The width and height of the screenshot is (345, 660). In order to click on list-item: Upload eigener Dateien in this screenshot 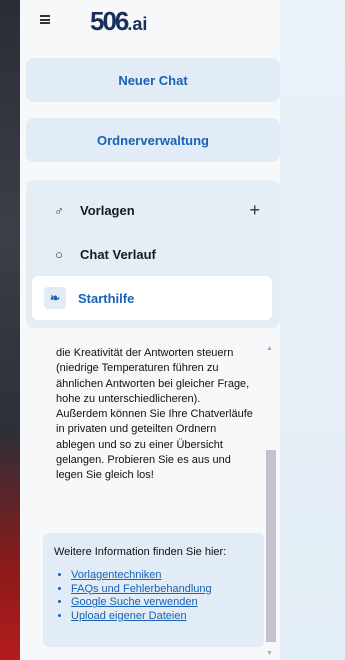, I will do `click(141, 617)`.